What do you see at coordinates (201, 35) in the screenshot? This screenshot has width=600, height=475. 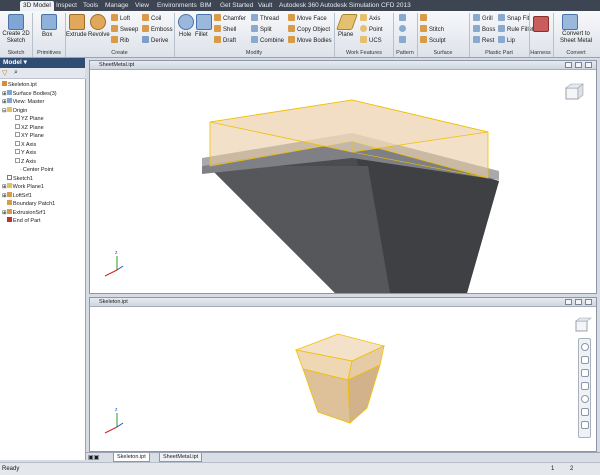 I see `fillet-button: Fillet` at bounding box center [201, 35].